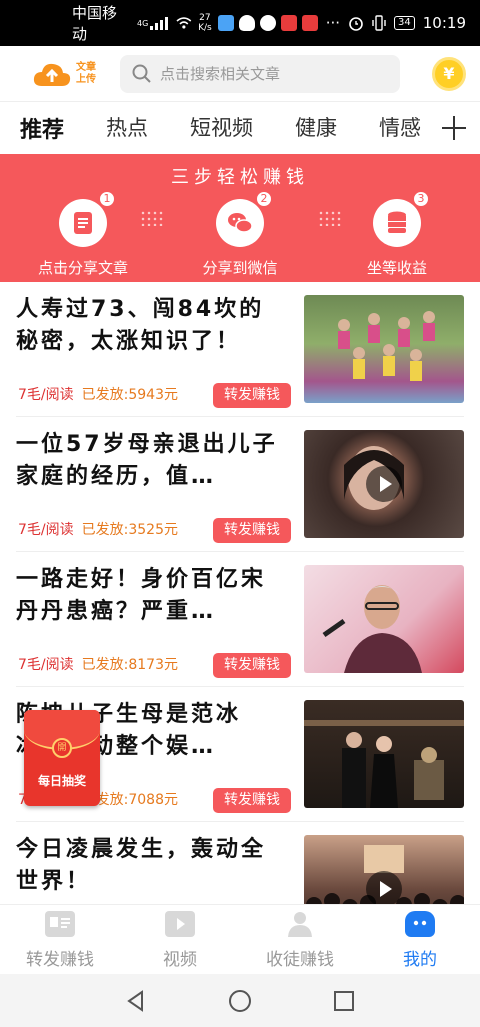 Image resolution: width=480 pixels, height=1027 pixels. I want to click on yuan-icon: ¥, so click(449, 73).